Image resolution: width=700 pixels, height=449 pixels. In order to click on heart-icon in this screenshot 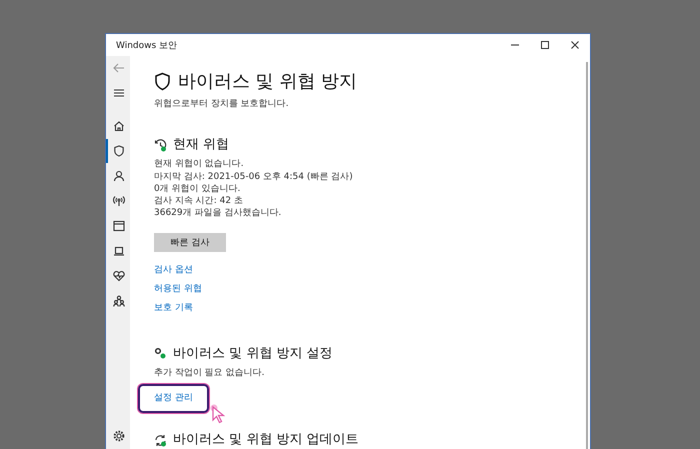, I will do `click(119, 276)`.